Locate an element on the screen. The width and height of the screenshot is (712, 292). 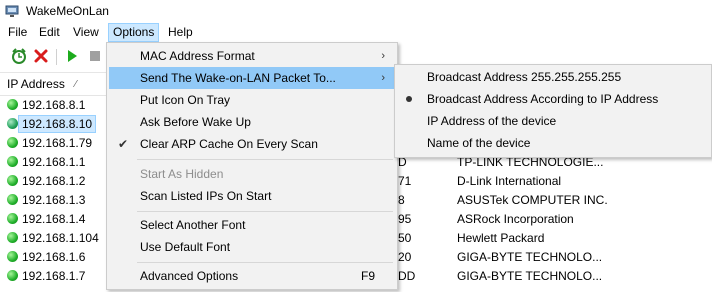
ip-cell: 192.168.1.7 is located at coordinates (54, 276).